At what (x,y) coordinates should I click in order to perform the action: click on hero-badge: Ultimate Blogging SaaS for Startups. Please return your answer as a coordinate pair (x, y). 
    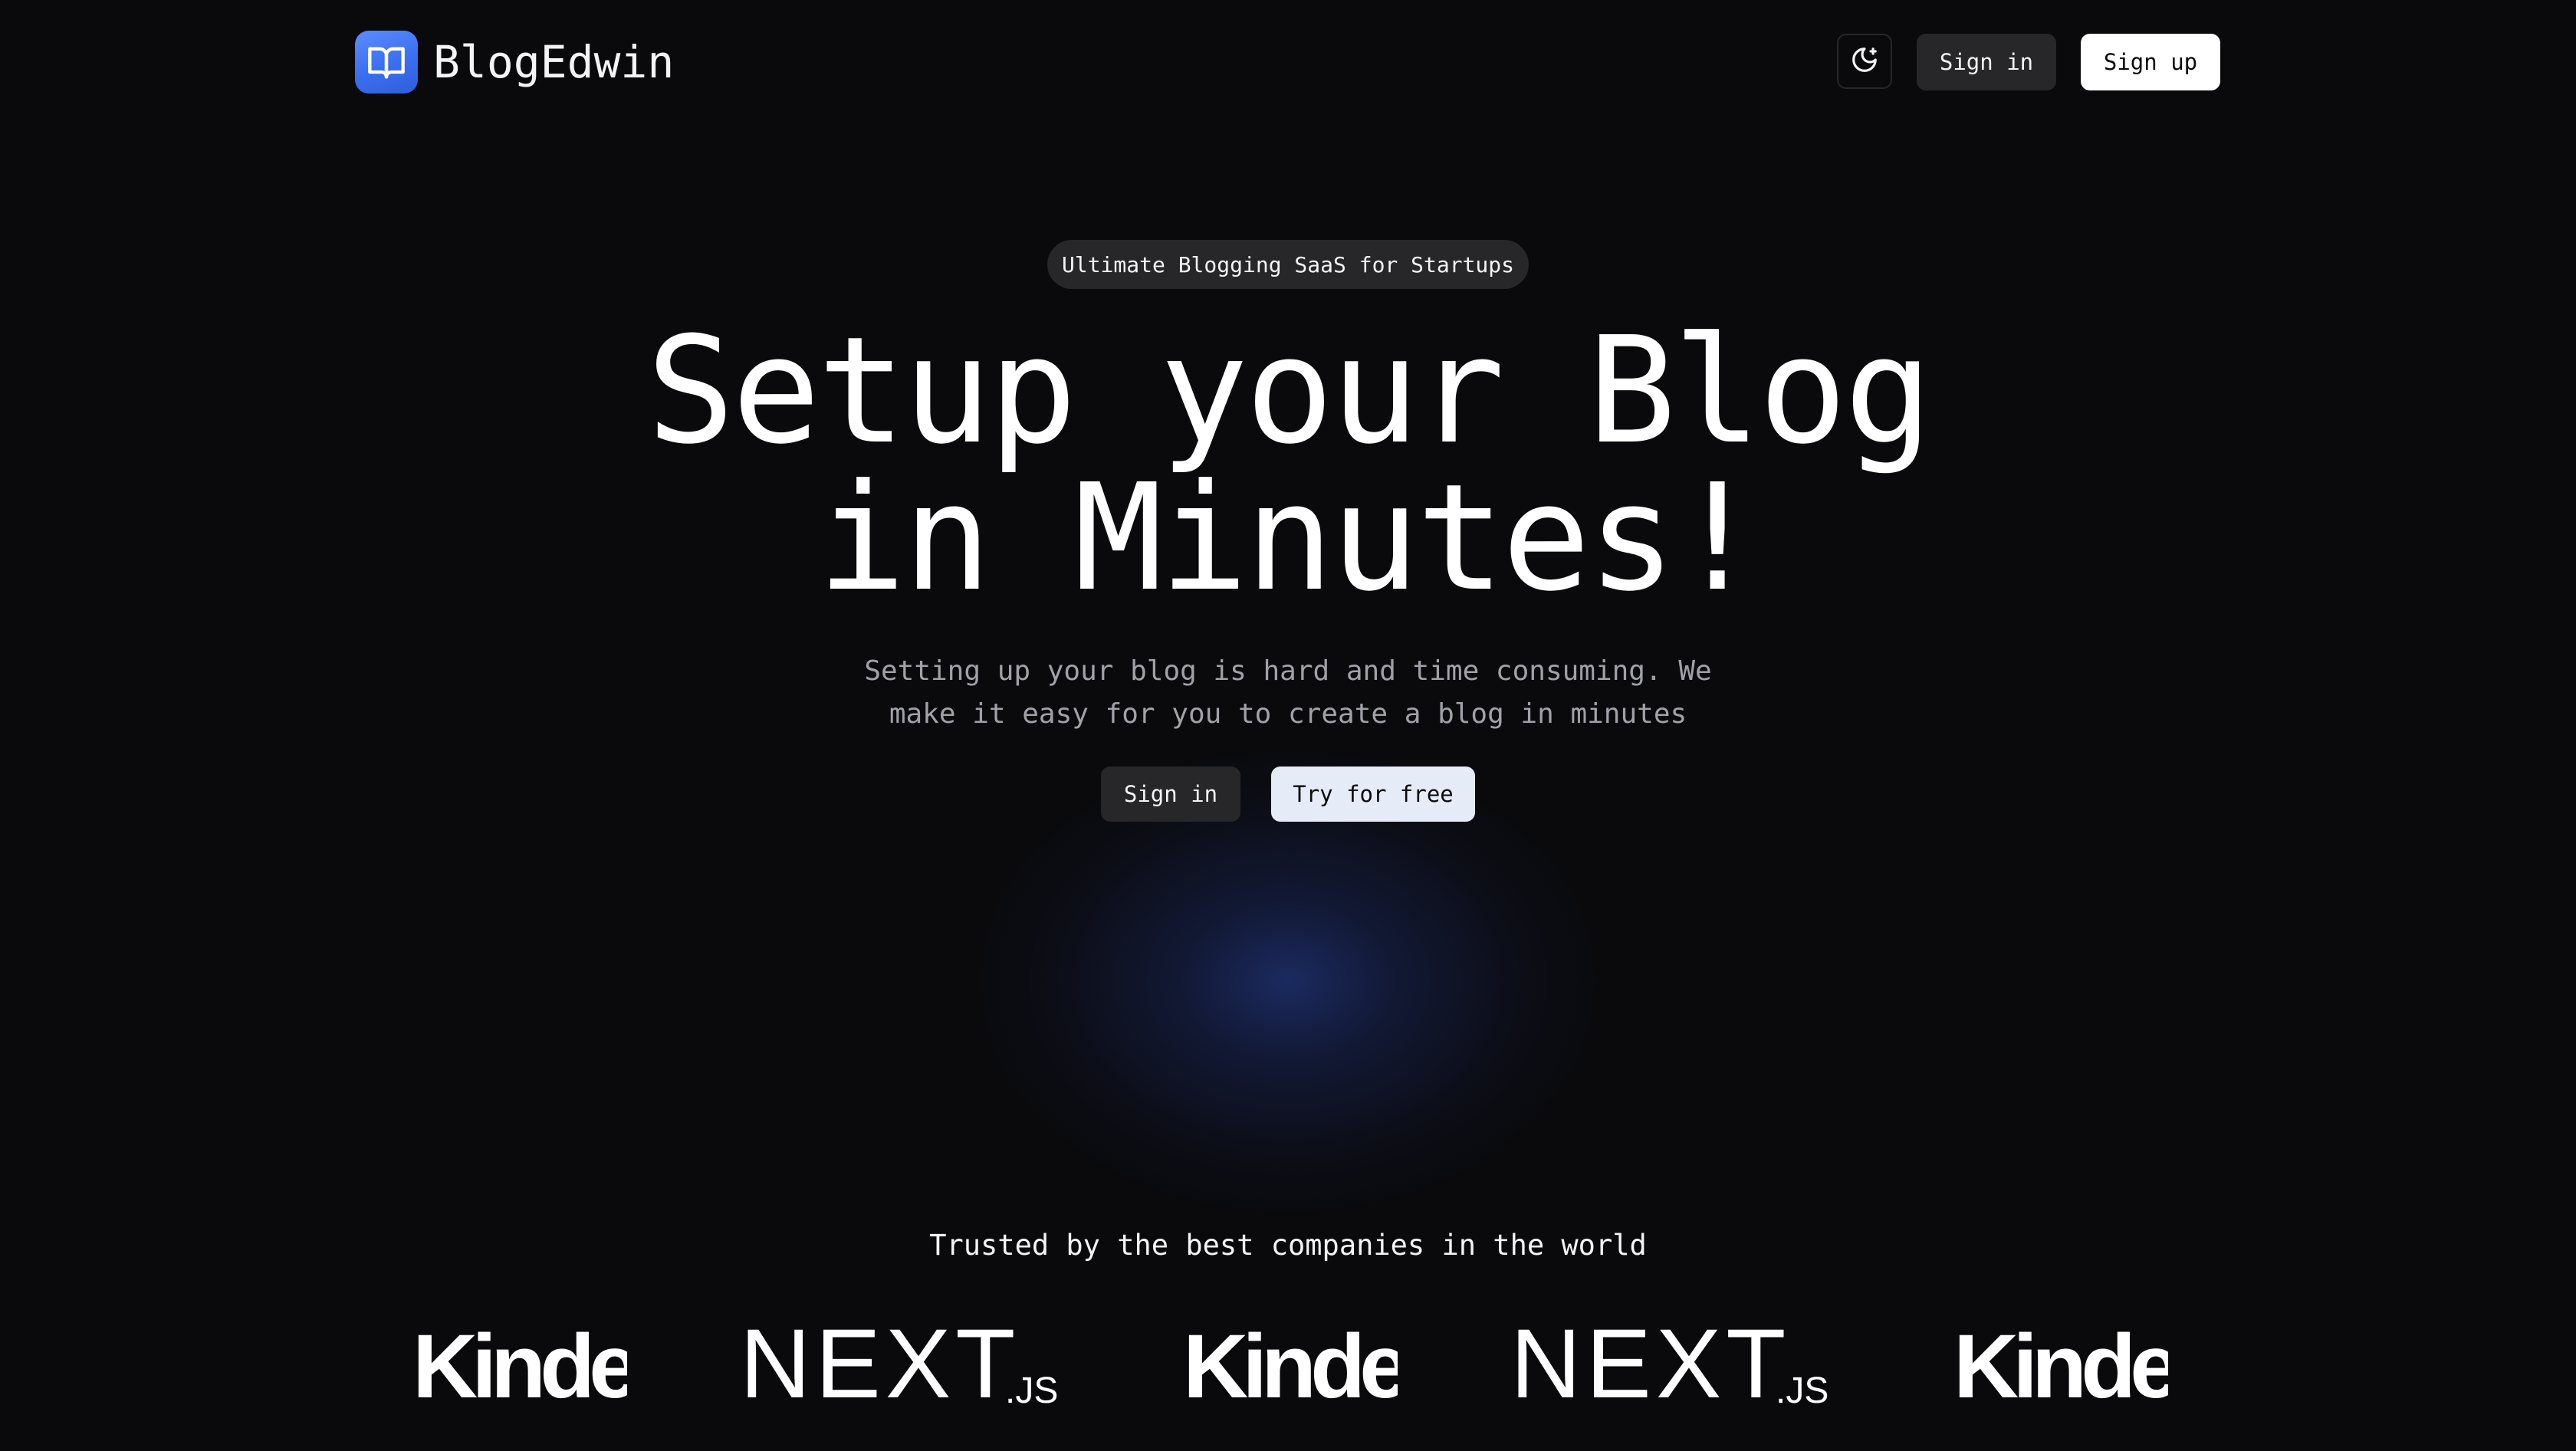
    Looking at the image, I should click on (1288, 264).